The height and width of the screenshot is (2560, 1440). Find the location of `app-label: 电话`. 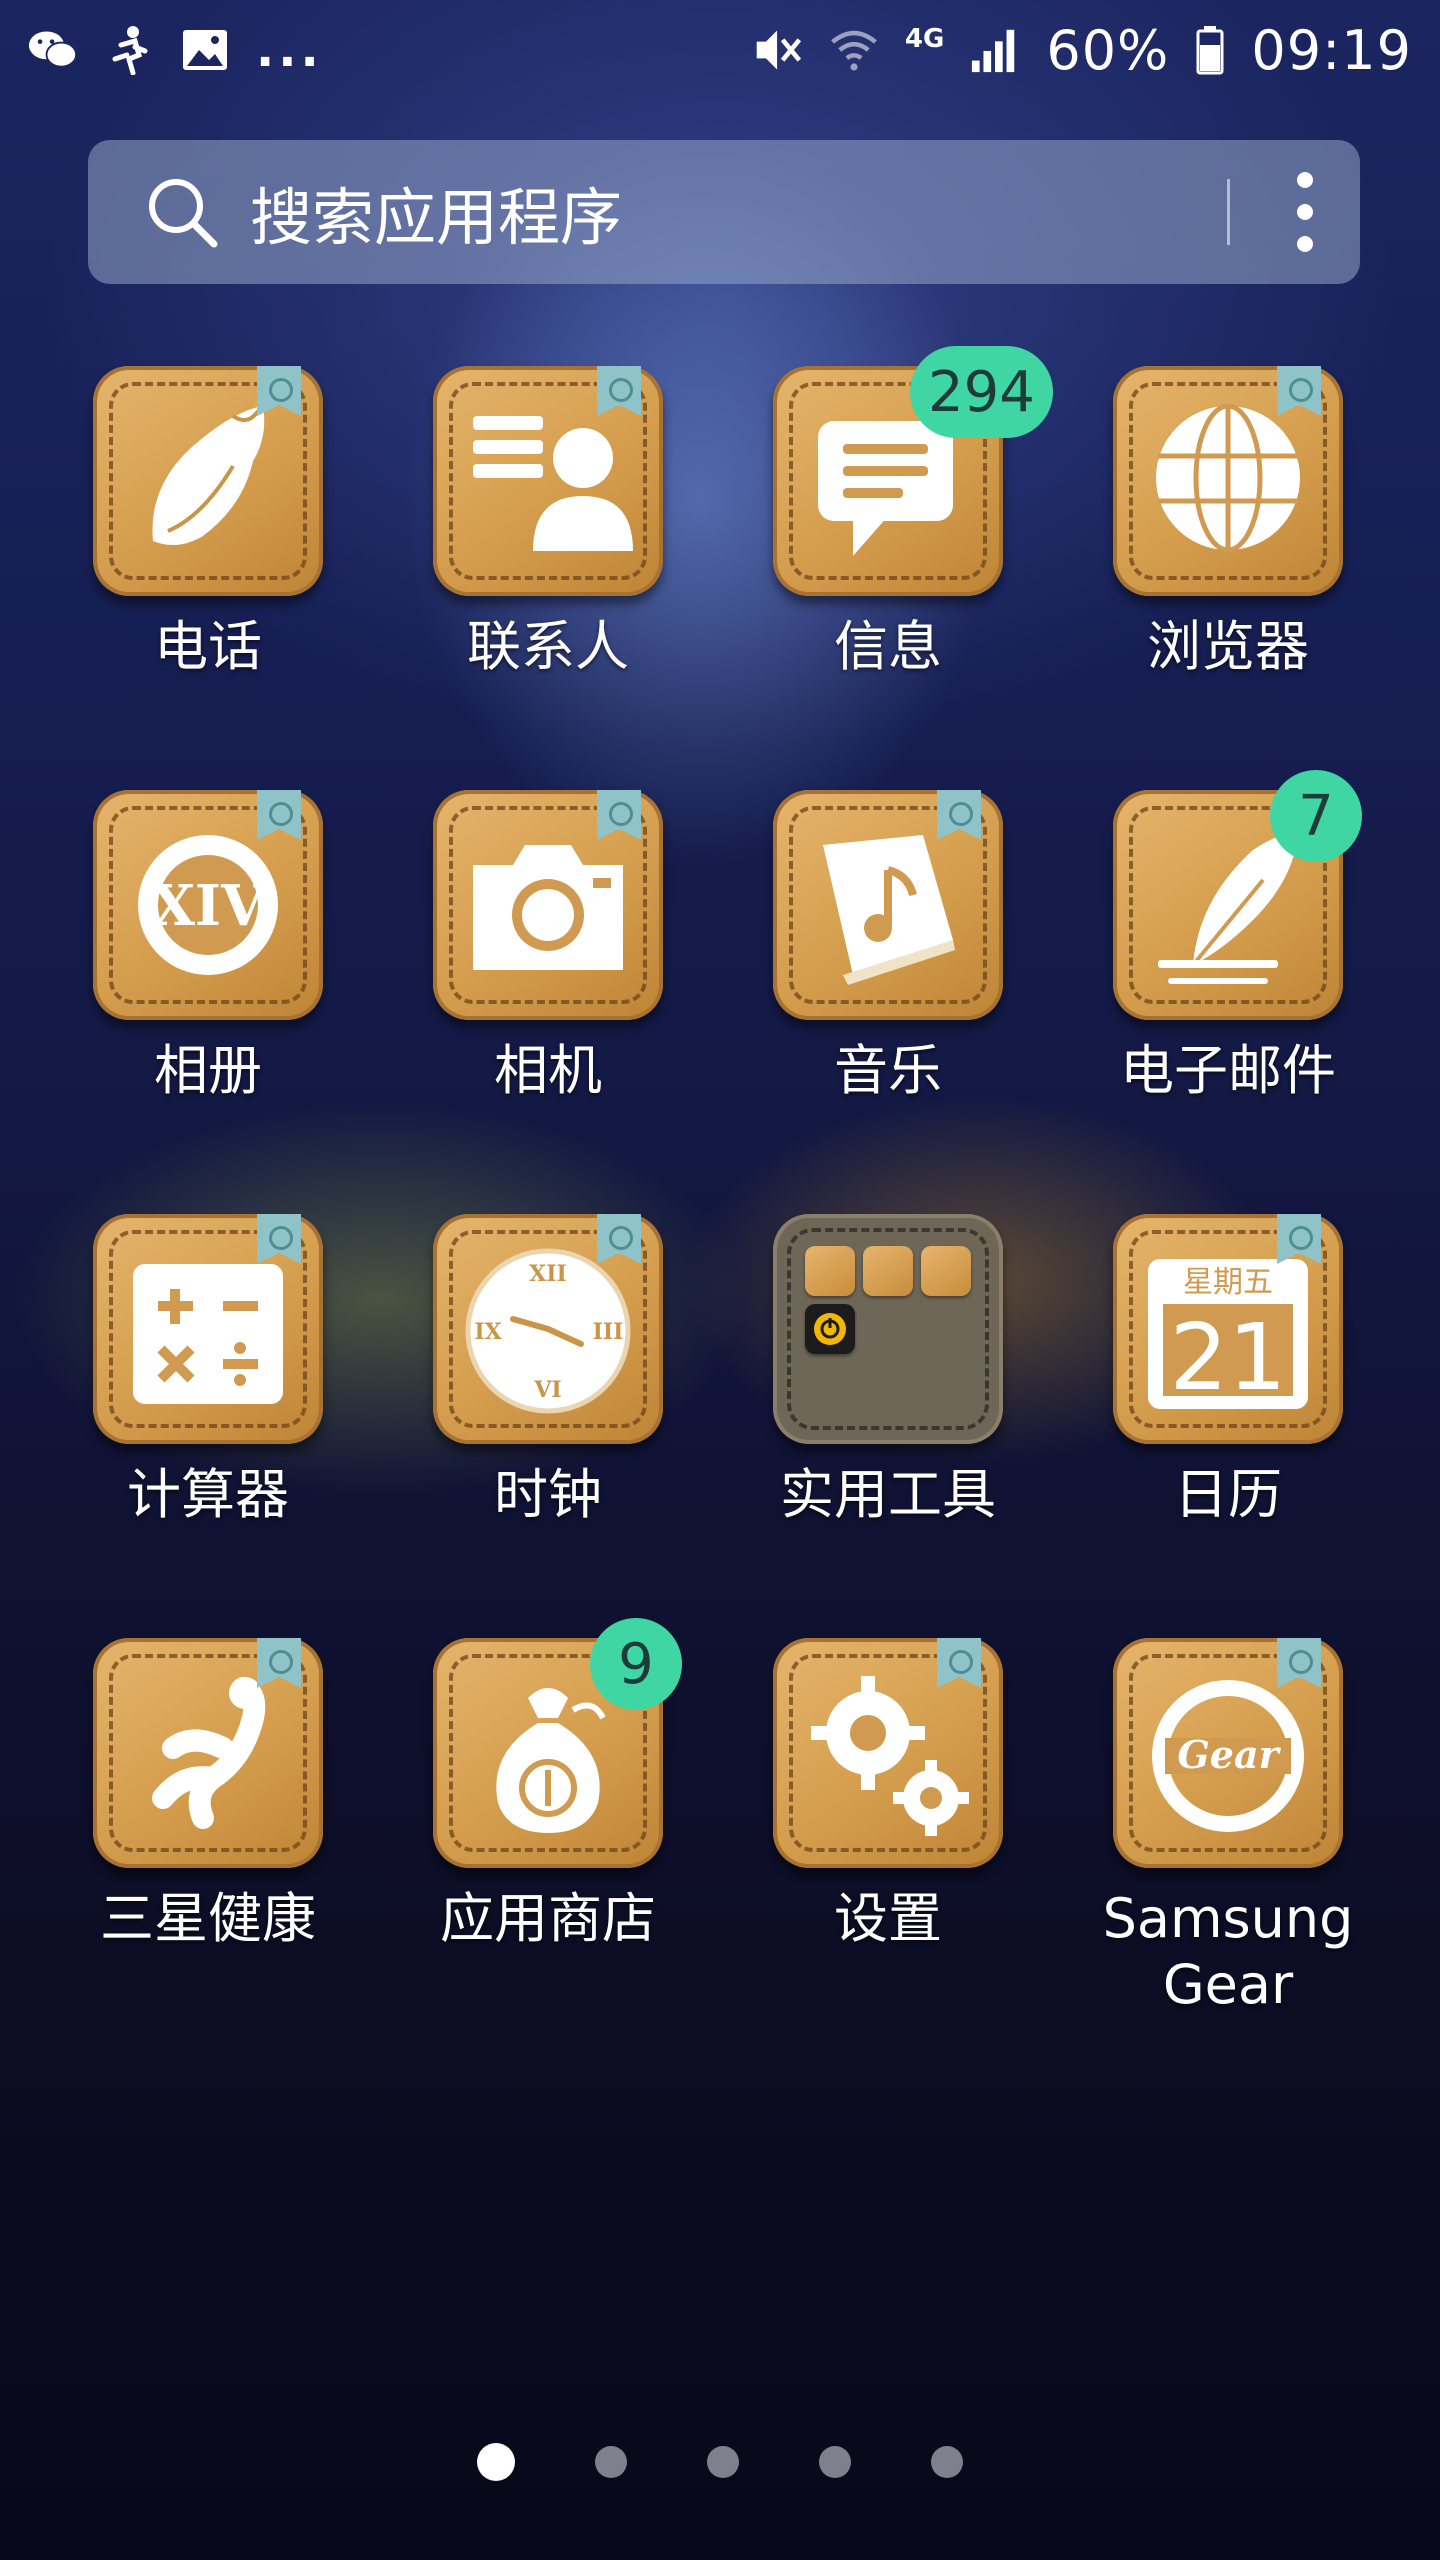

app-label: 电话 is located at coordinates (208, 646).